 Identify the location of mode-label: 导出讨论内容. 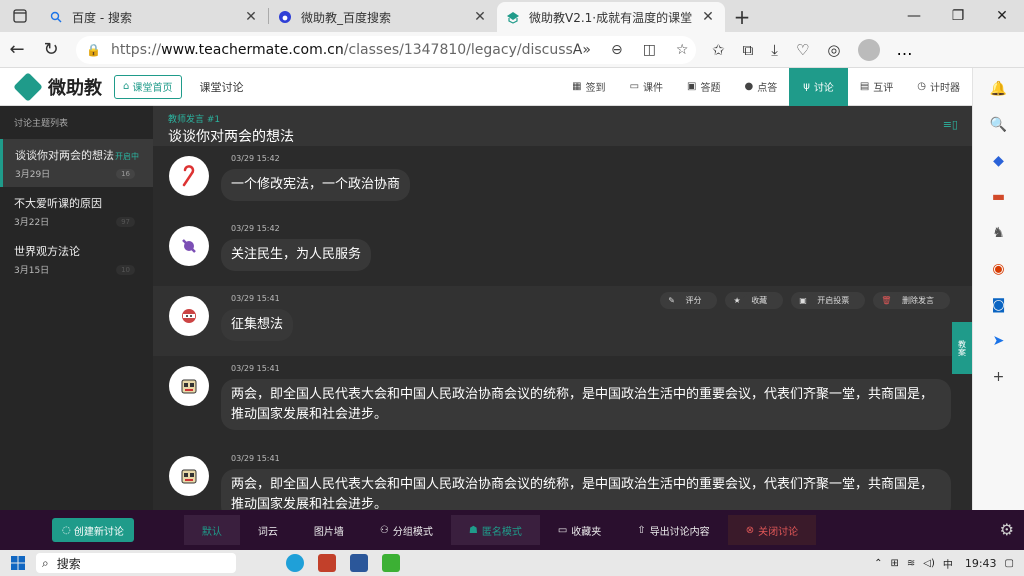
(679, 532).